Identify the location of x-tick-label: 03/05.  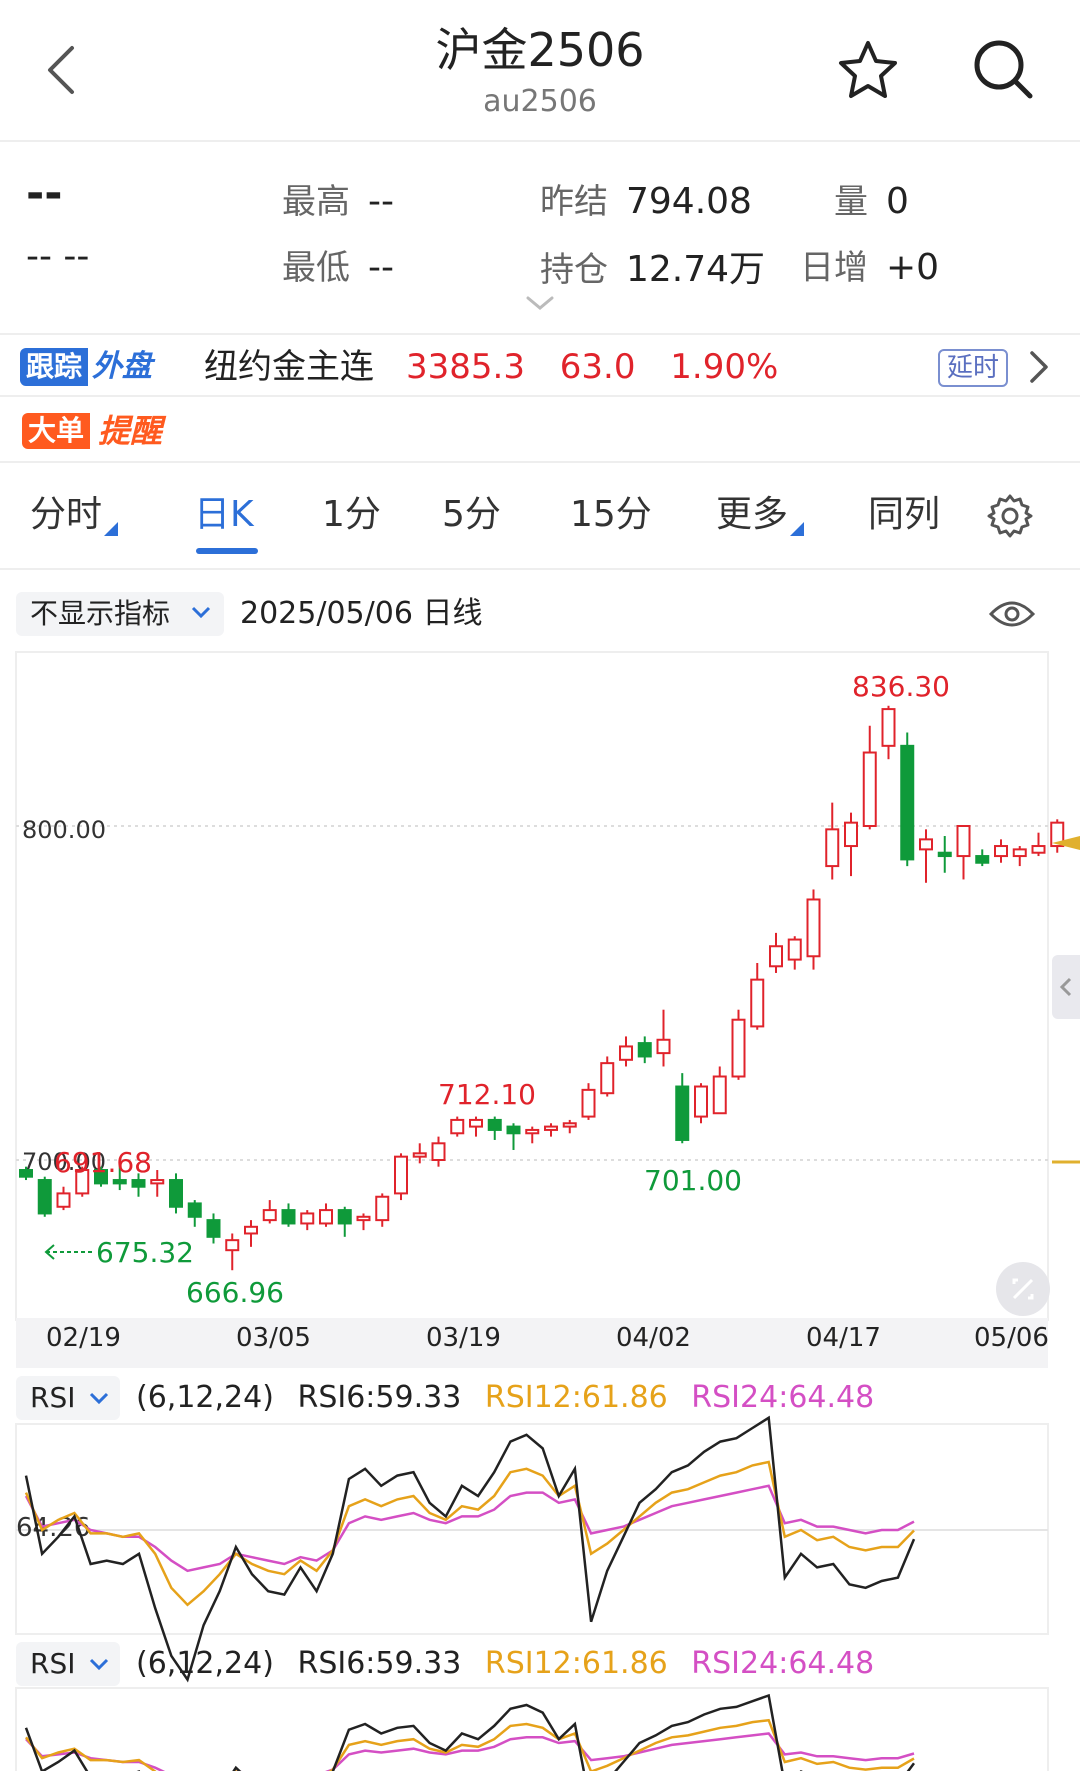
(273, 1338).